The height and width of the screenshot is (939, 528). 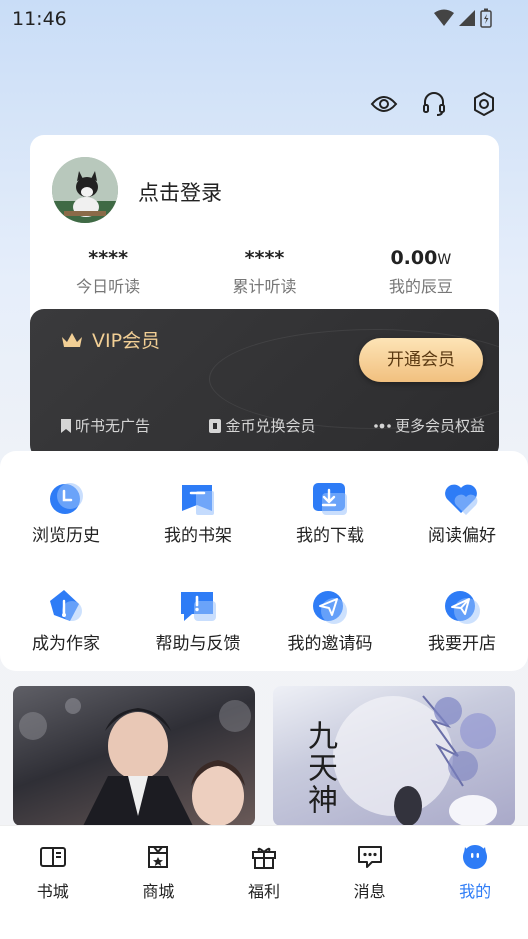 I want to click on banner-art, so click(x=135, y=762).